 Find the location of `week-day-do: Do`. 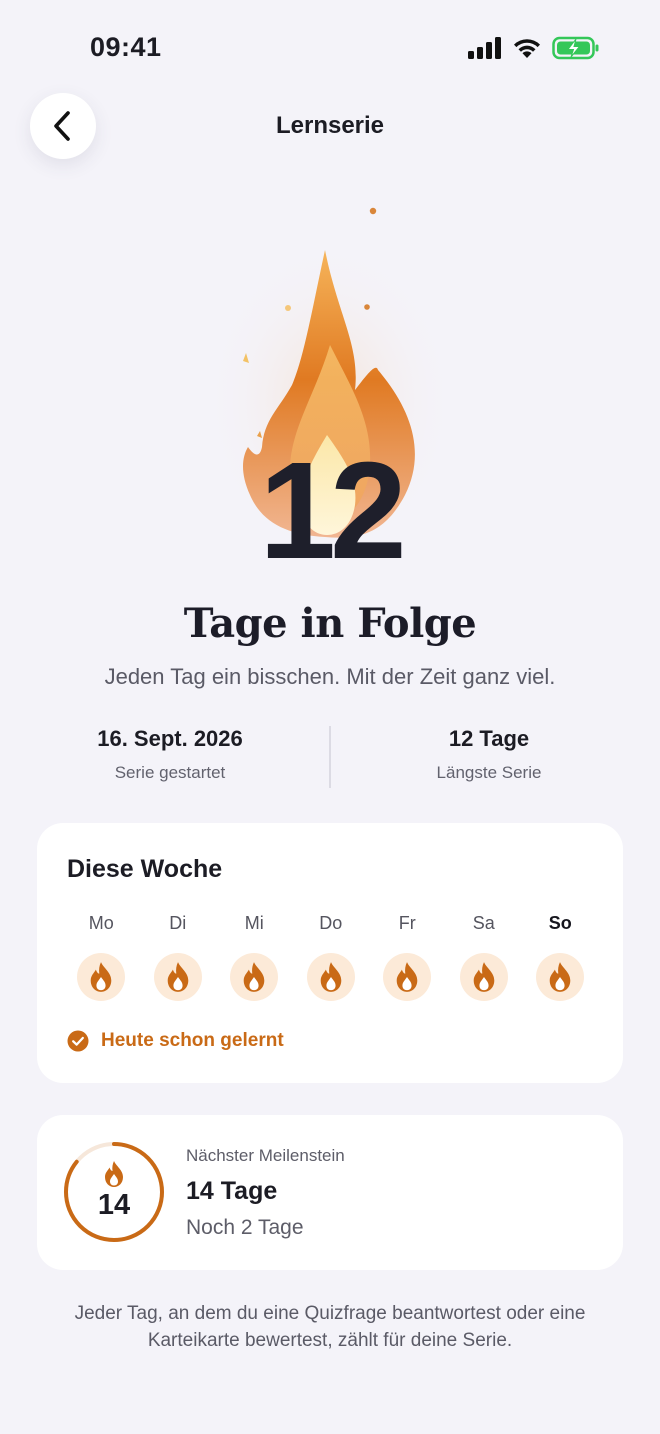

week-day-do: Do is located at coordinates (331, 957).